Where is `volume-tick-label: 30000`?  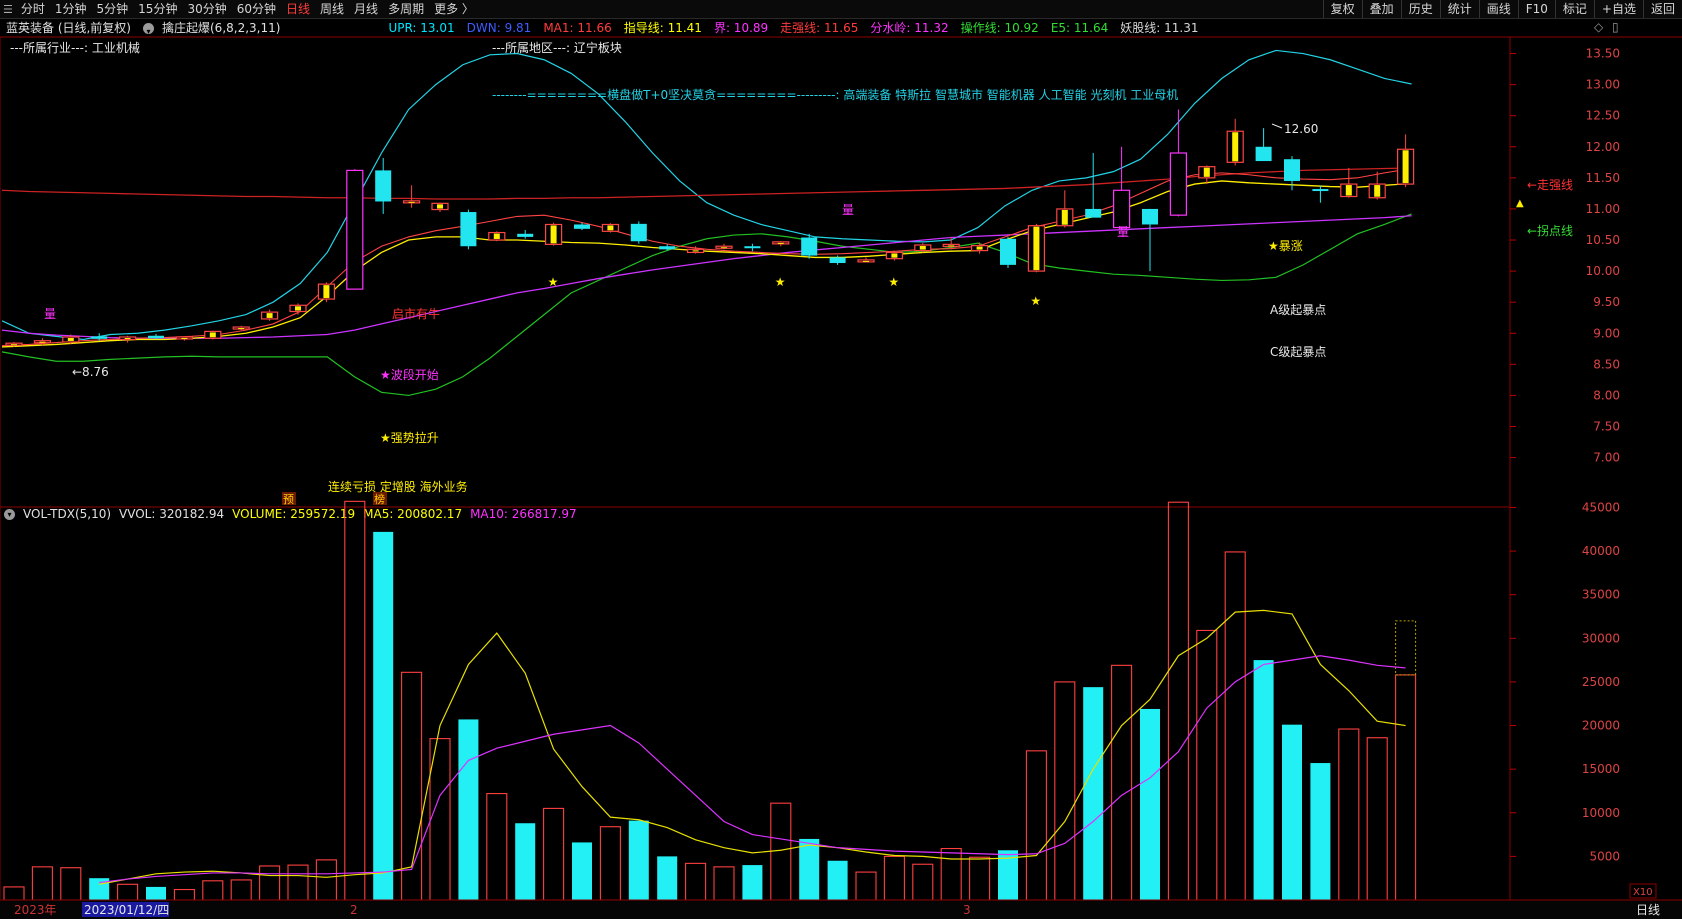 volume-tick-label: 30000 is located at coordinates (1601, 638).